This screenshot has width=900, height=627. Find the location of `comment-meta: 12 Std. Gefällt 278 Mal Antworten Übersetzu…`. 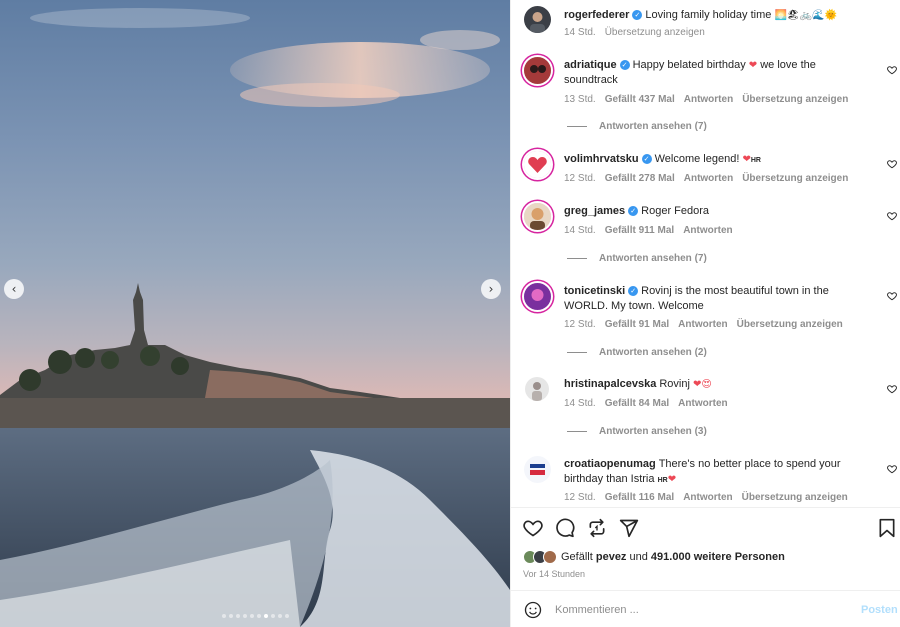

comment-meta: 12 Std. Gefällt 278 Mal Antworten Übersetzu… is located at coordinates (710, 178).